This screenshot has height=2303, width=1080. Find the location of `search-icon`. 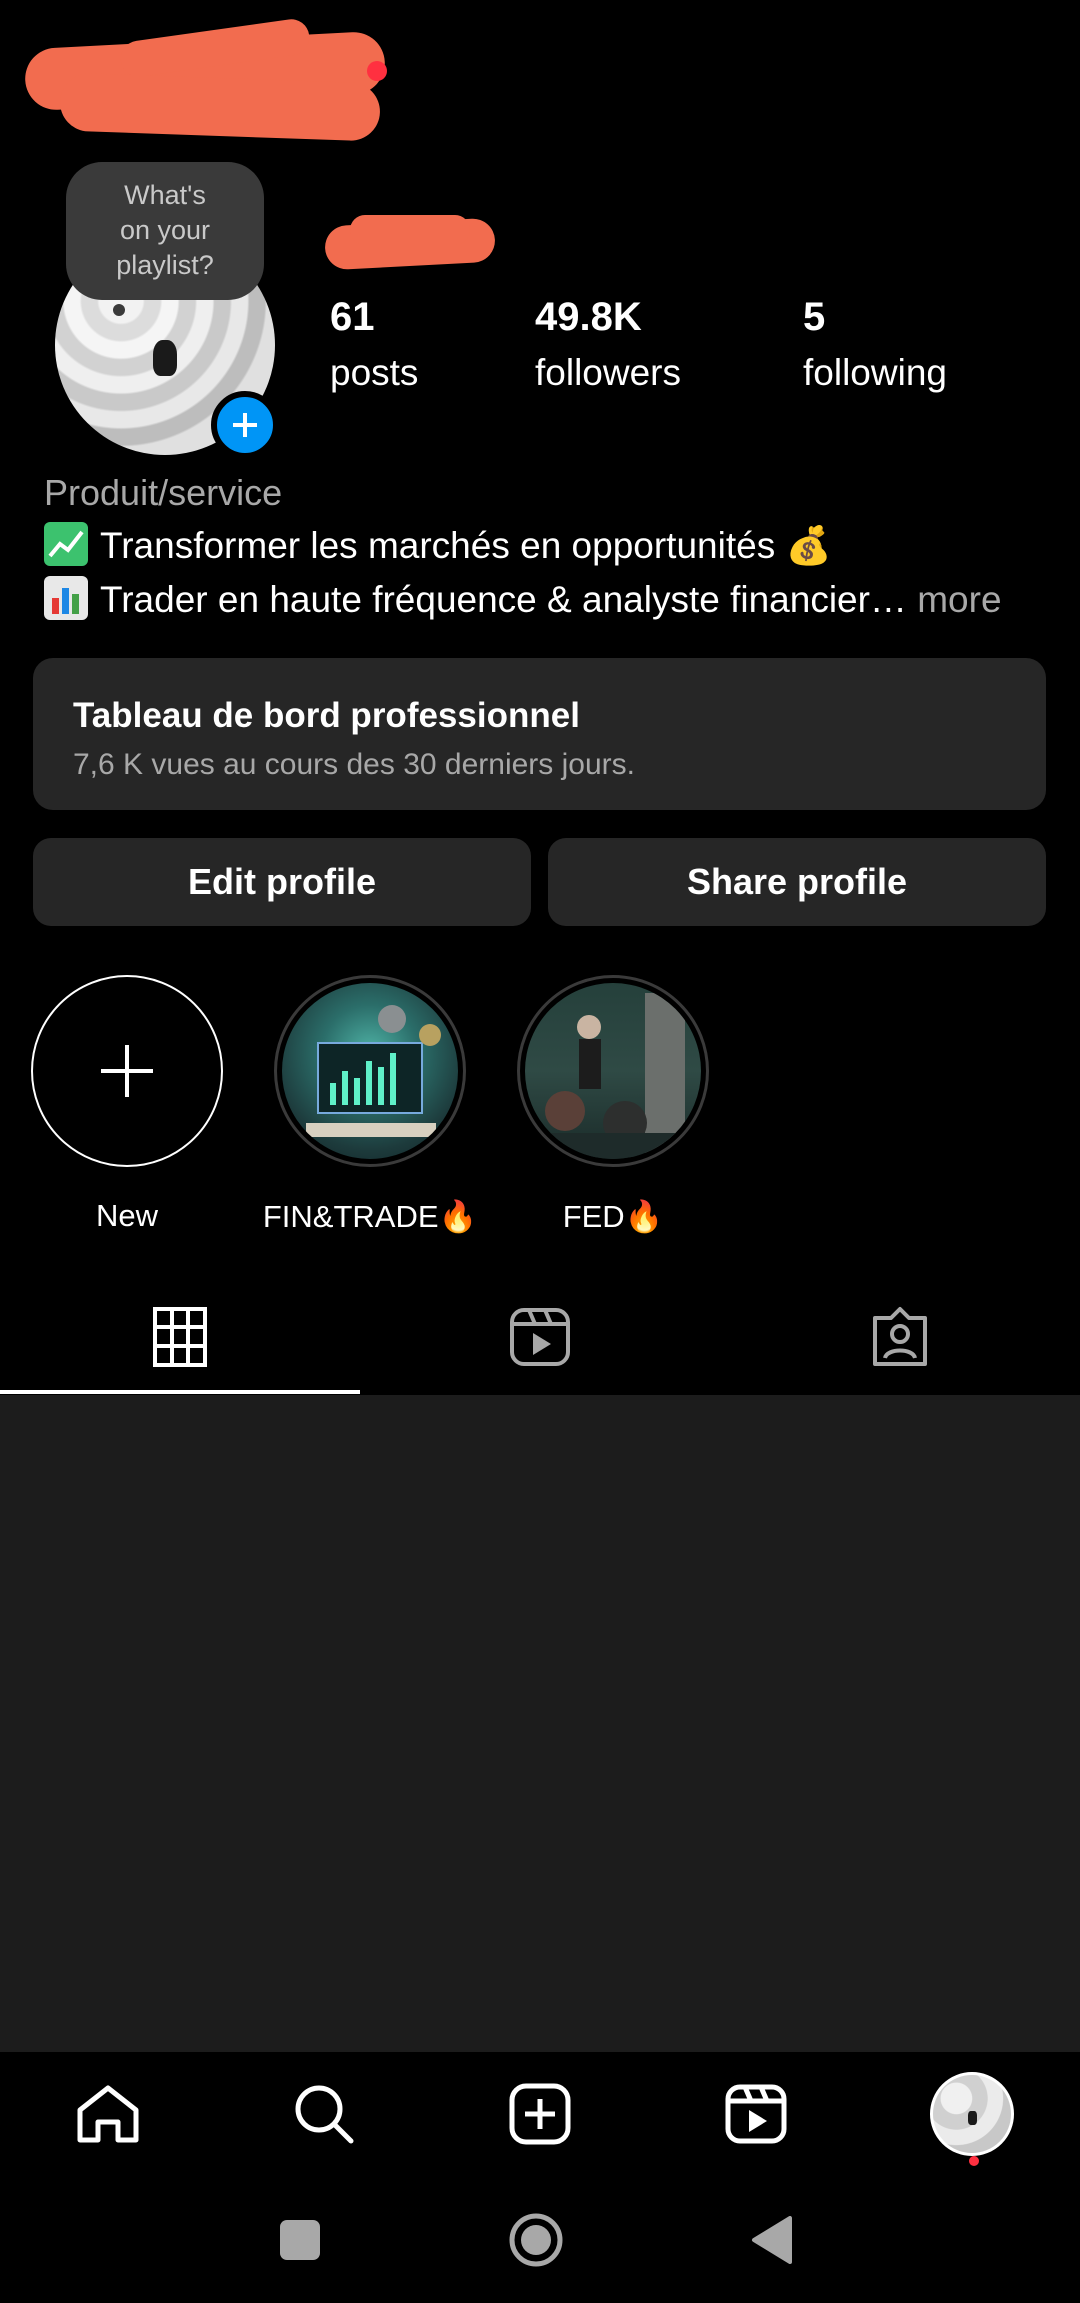

search-icon is located at coordinates (324, 2114).